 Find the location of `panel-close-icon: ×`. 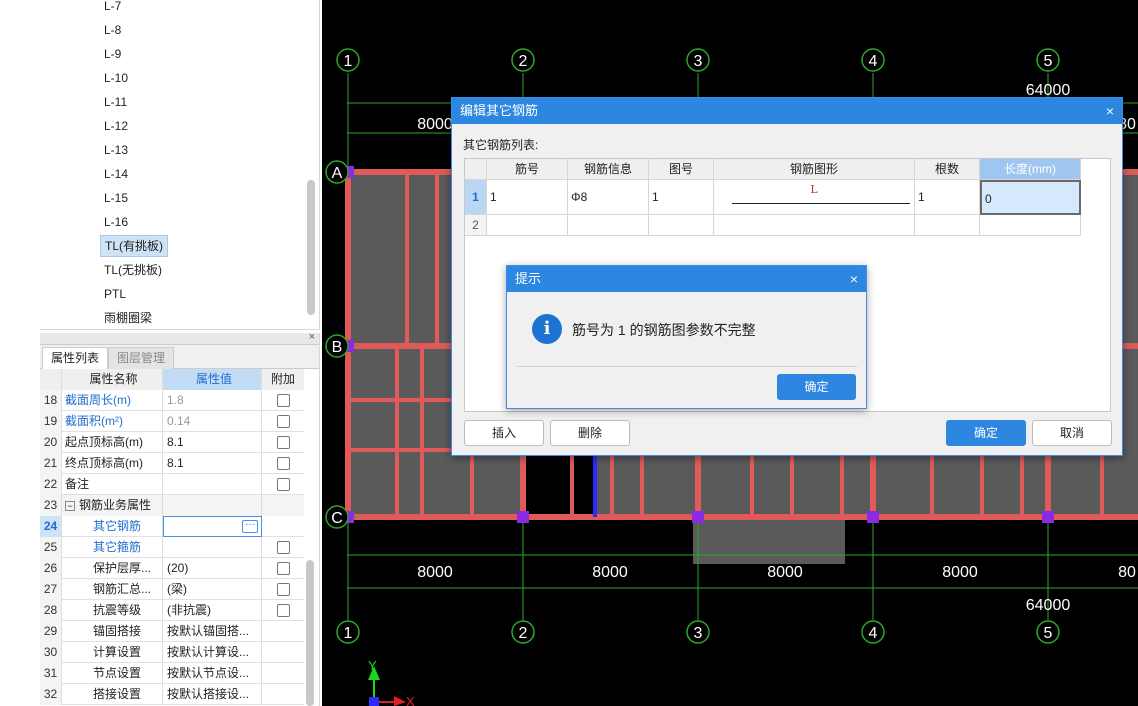

panel-close-icon: × is located at coordinates (312, 337).